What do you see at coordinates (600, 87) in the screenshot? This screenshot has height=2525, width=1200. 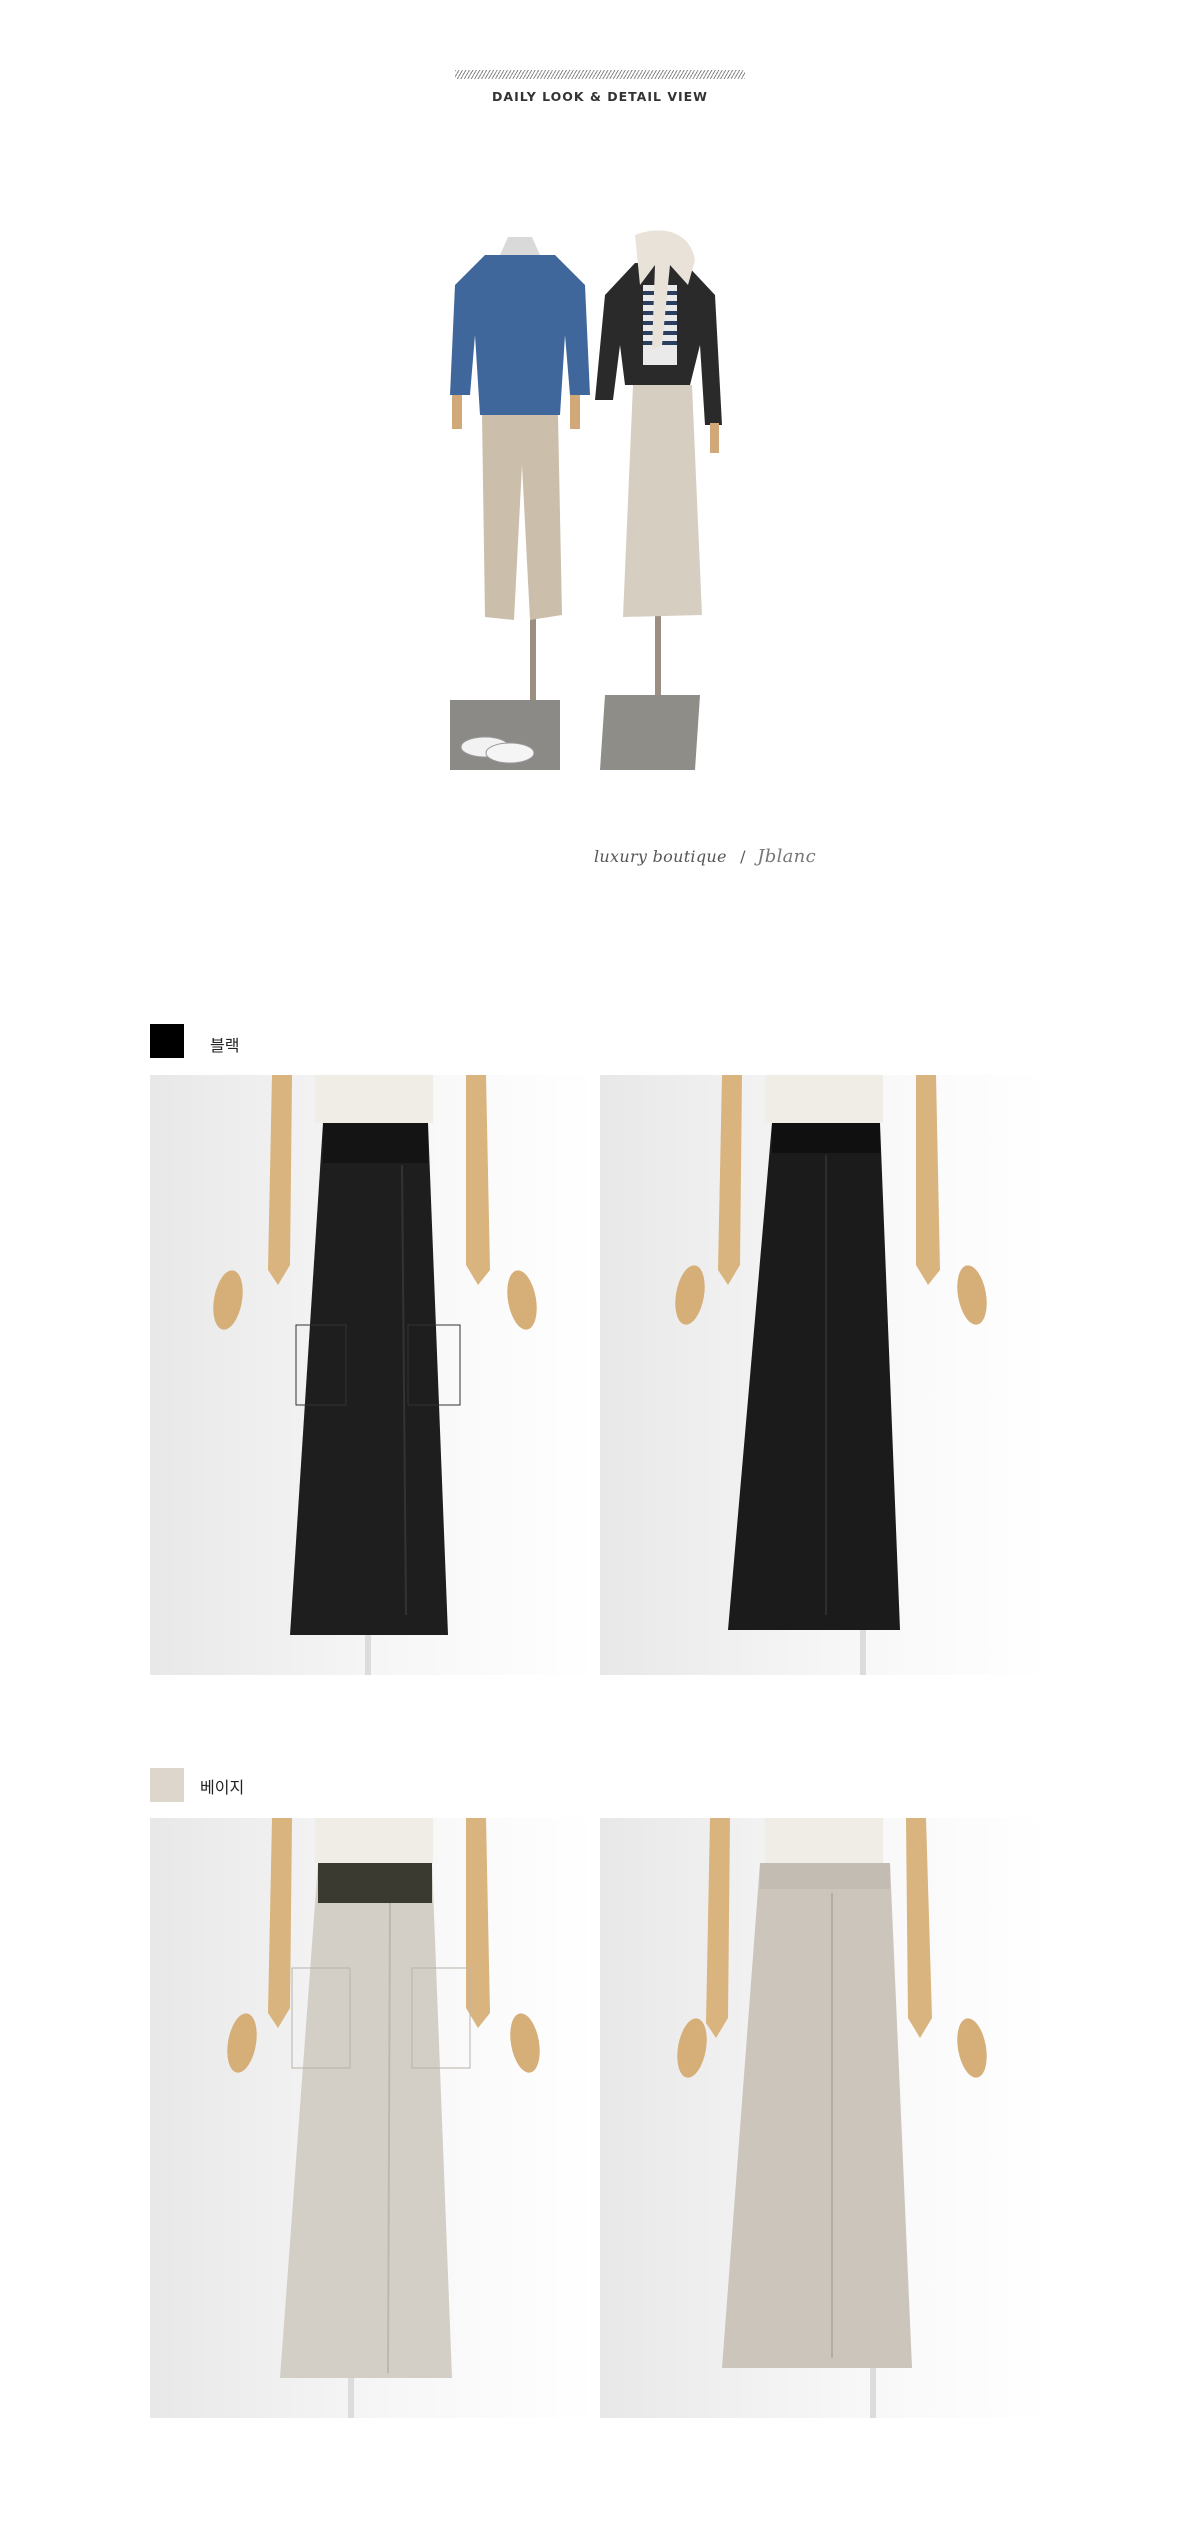 I see `section-header: DAILY LOOK & DETAIL VIEW` at bounding box center [600, 87].